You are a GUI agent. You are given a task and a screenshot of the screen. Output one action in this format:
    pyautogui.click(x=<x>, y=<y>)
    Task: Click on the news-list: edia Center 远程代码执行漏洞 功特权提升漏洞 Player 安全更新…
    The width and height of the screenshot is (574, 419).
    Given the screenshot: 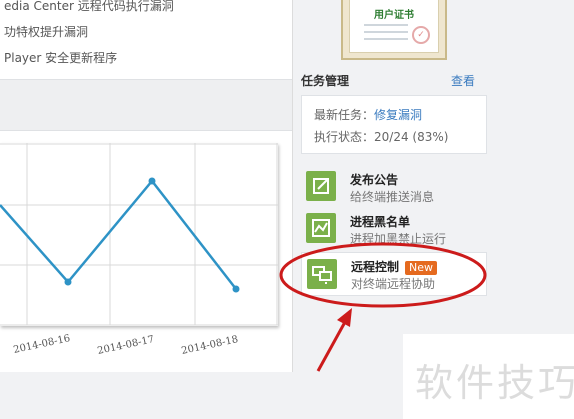 What is the action you would take?
    pyautogui.click(x=146, y=38)
    